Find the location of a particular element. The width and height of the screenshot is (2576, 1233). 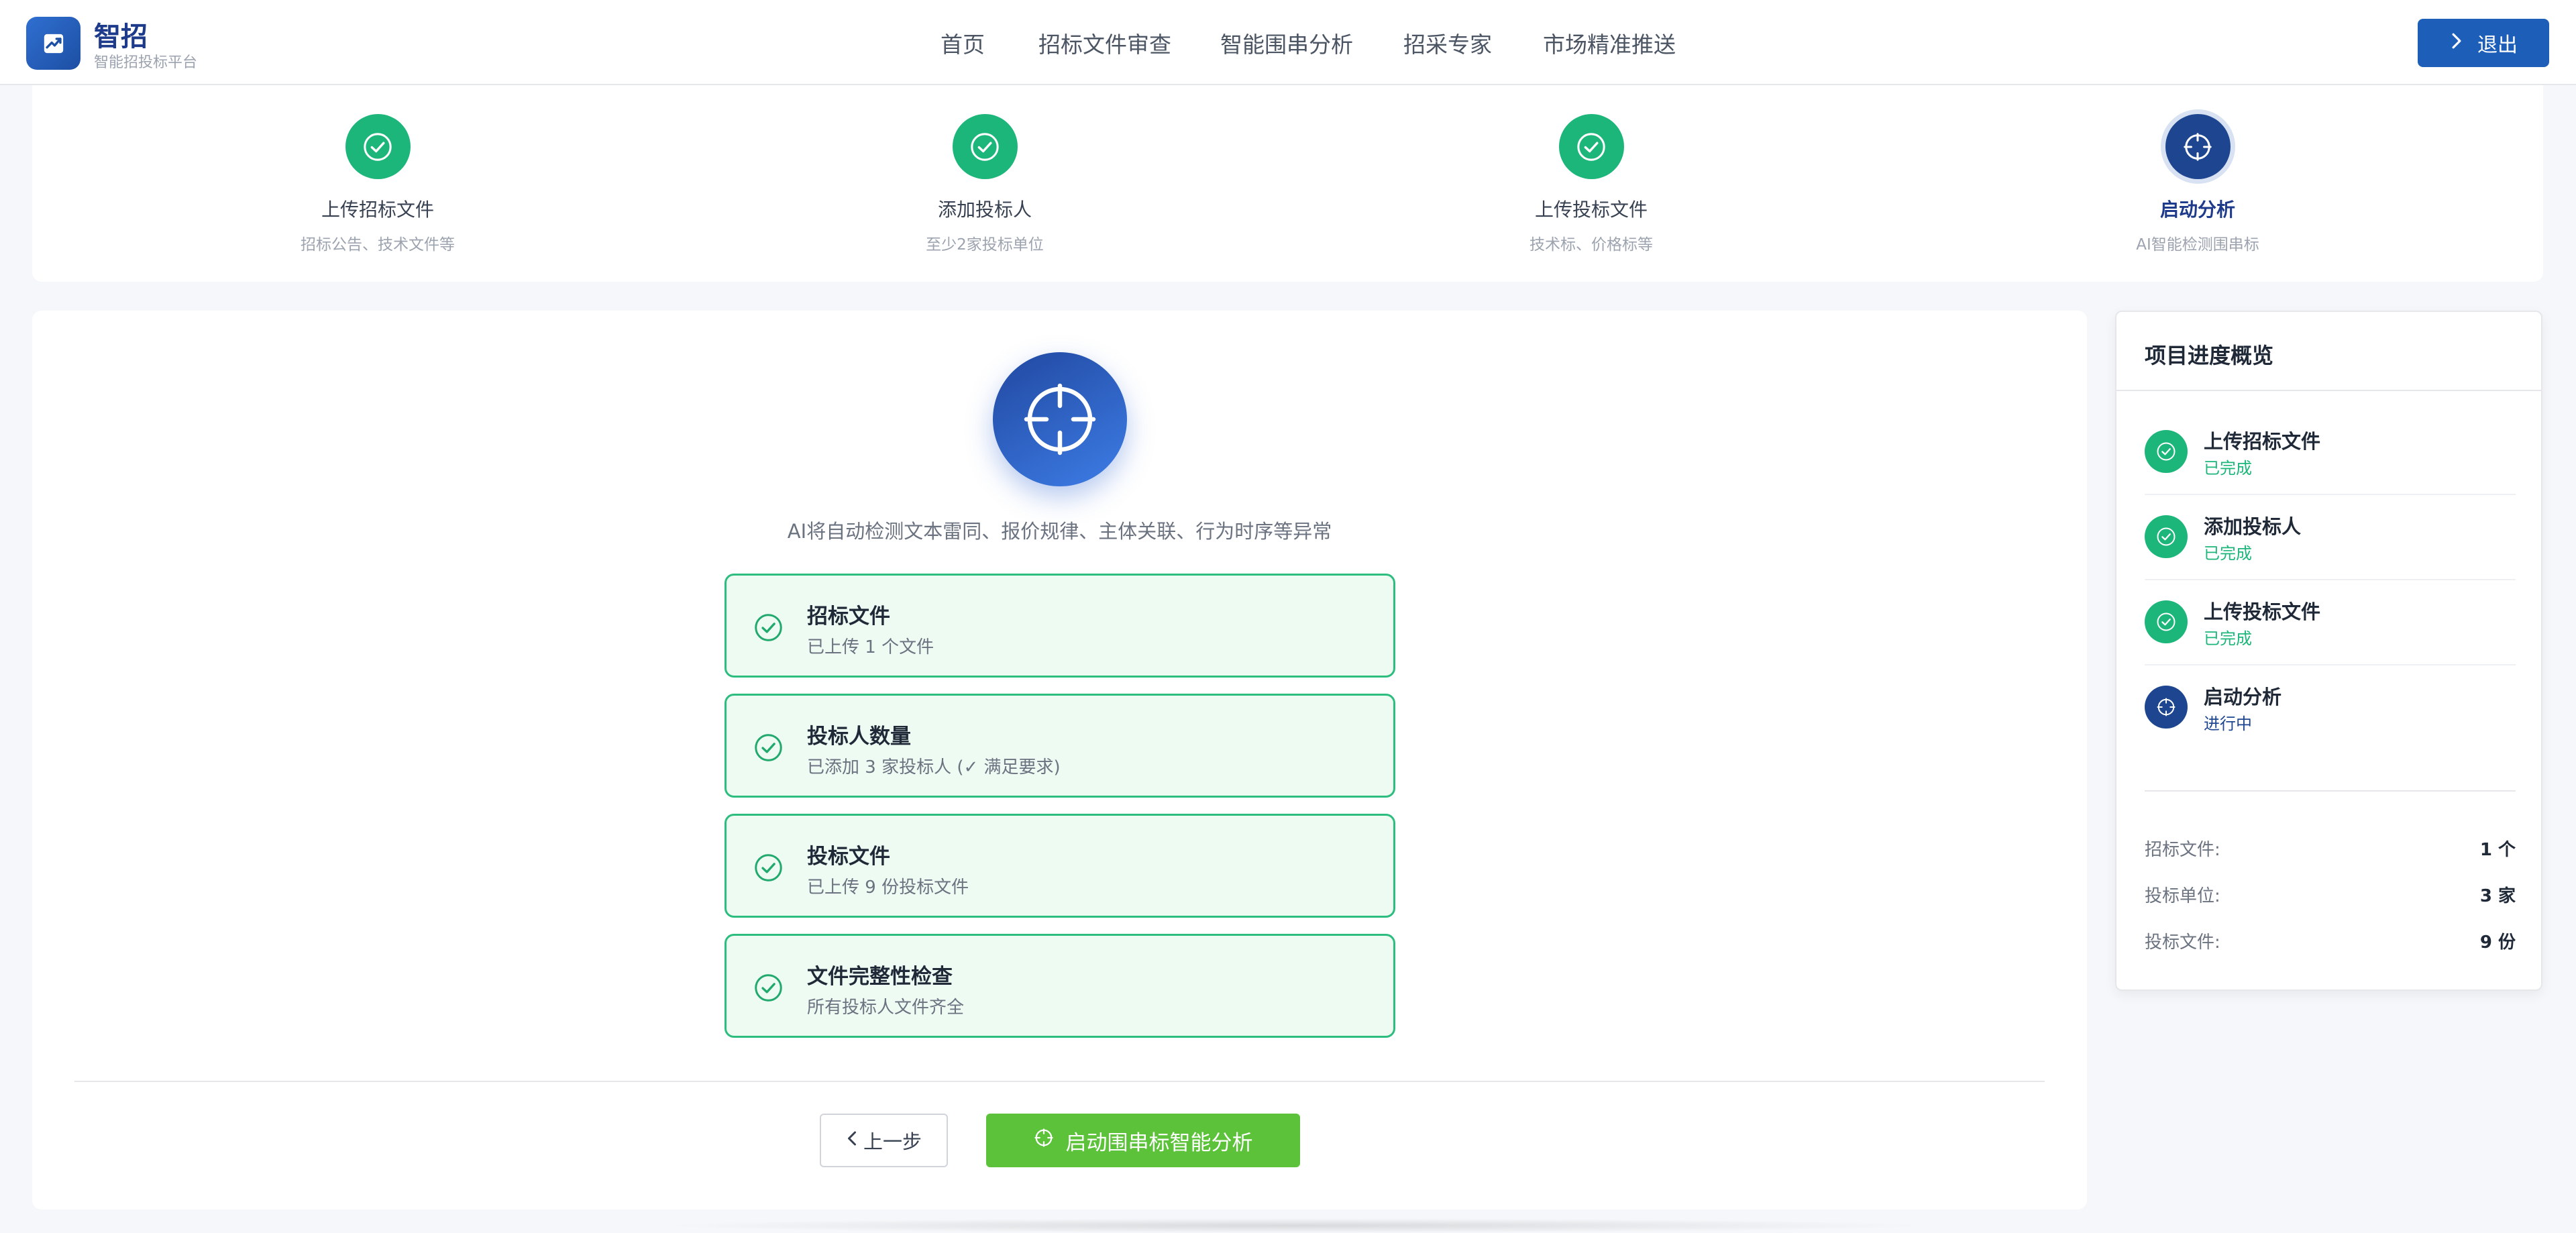

check-desc: 已上传 9 份投标文件 is located at coordinates (888, 888).